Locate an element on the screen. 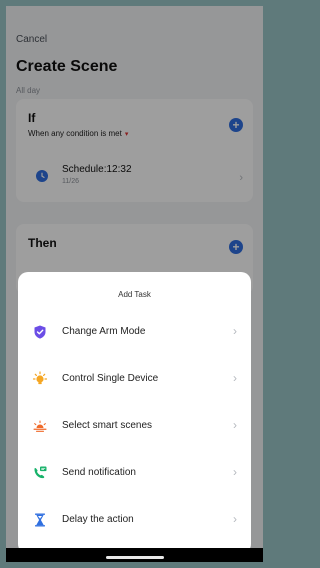  home-indicator is located at coordinates (135, 557).